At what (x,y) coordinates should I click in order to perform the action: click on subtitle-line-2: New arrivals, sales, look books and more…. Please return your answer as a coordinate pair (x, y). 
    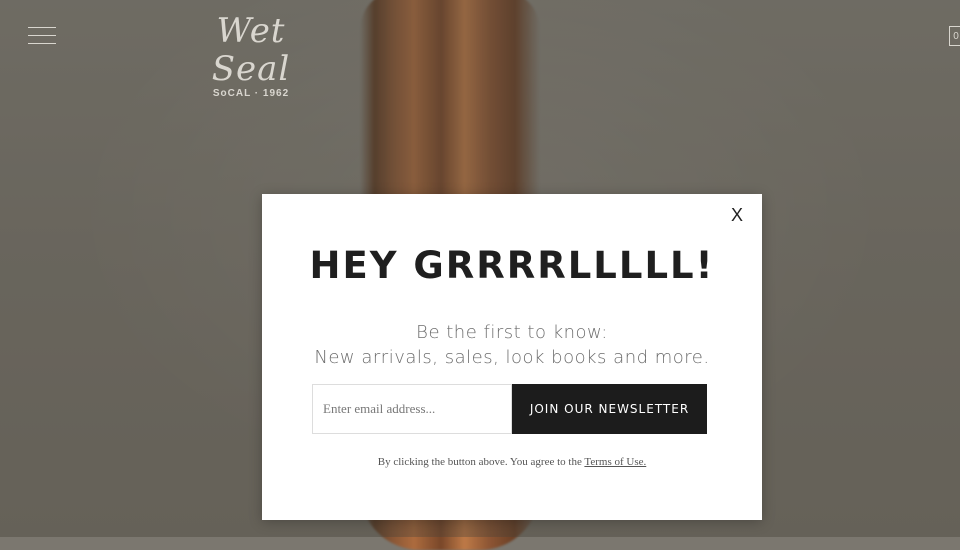
    Looking at the image, I should click on (512, 357).